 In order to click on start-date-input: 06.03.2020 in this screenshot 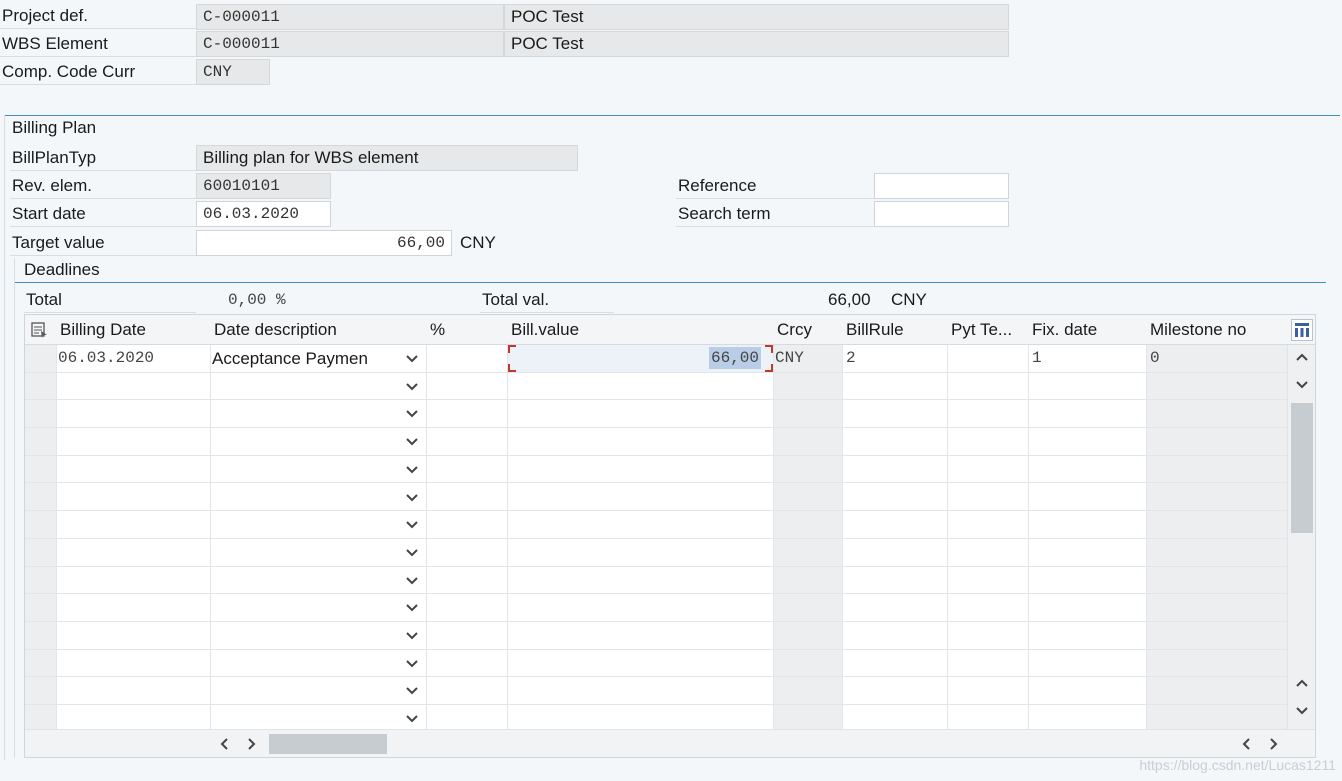, I will do `click(263, 214)`.